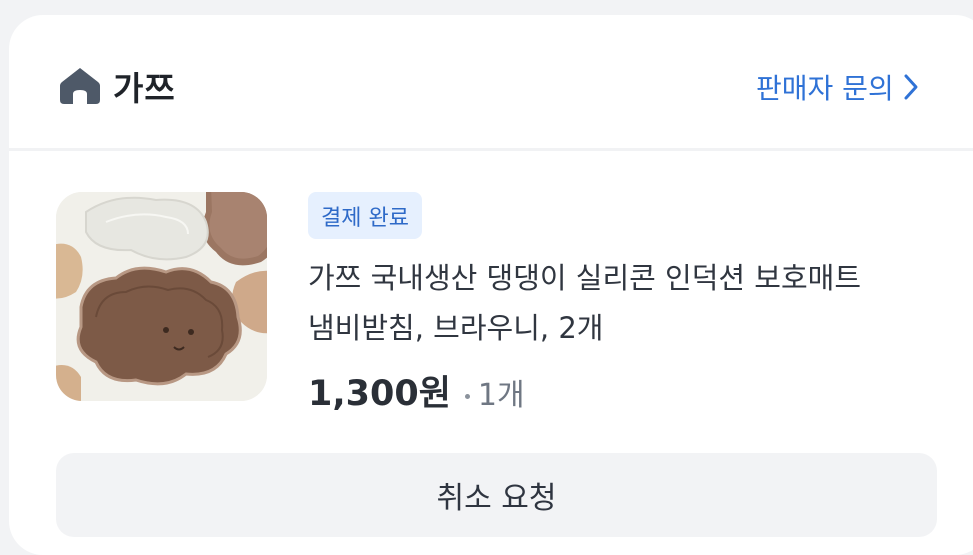 Image resolution: width=973 pixels, height=555 pixels. I want to click on product-thumbnail, so click(161, 296).